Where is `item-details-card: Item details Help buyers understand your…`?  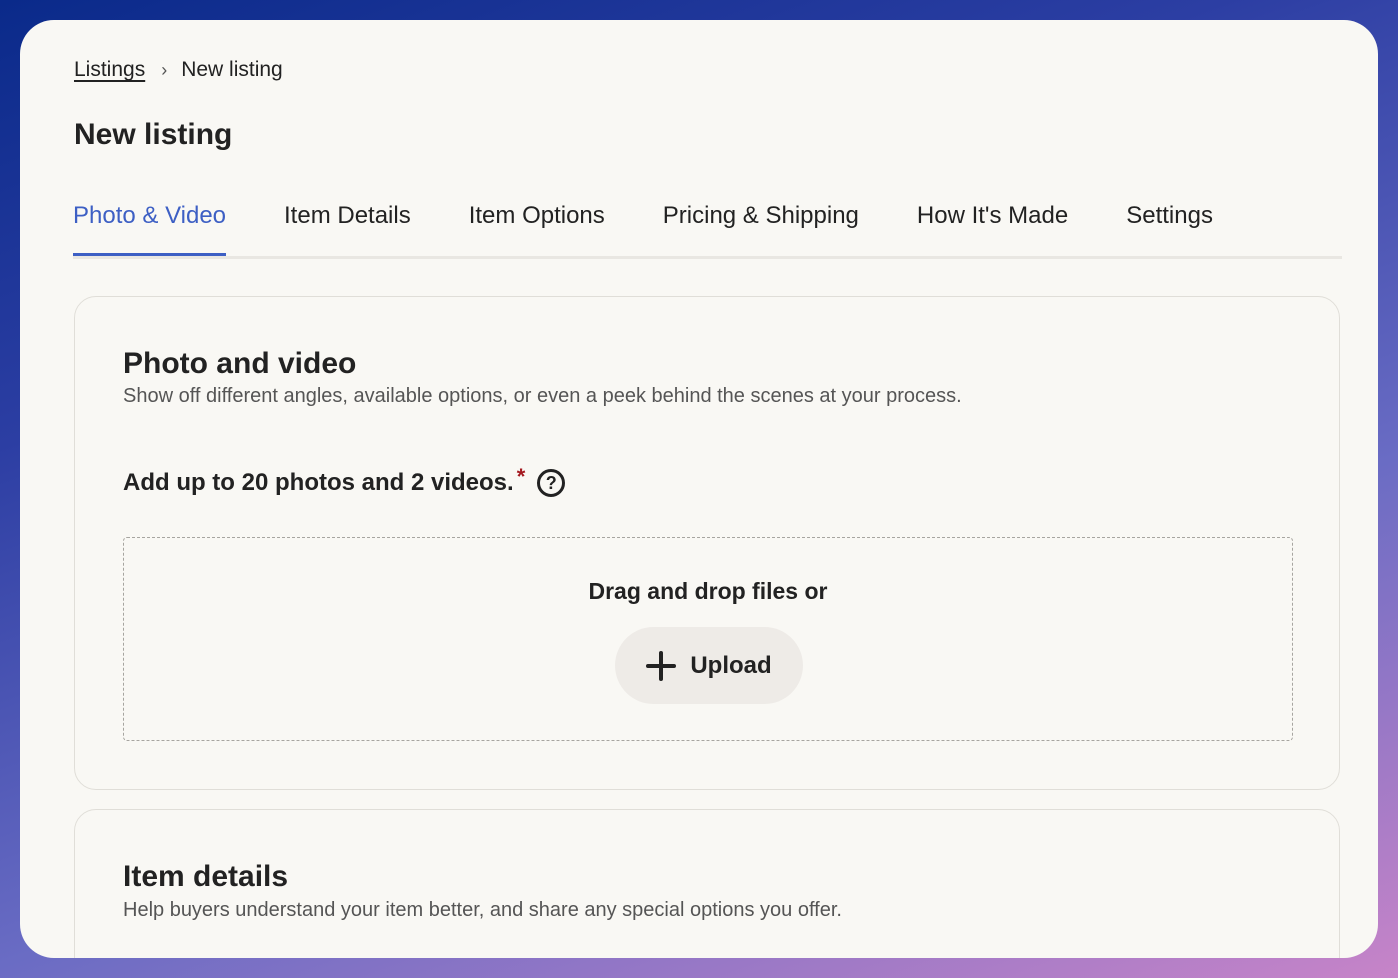 item-details-card: Item details Help buyers understand your… is located at coordinates (707, 883).